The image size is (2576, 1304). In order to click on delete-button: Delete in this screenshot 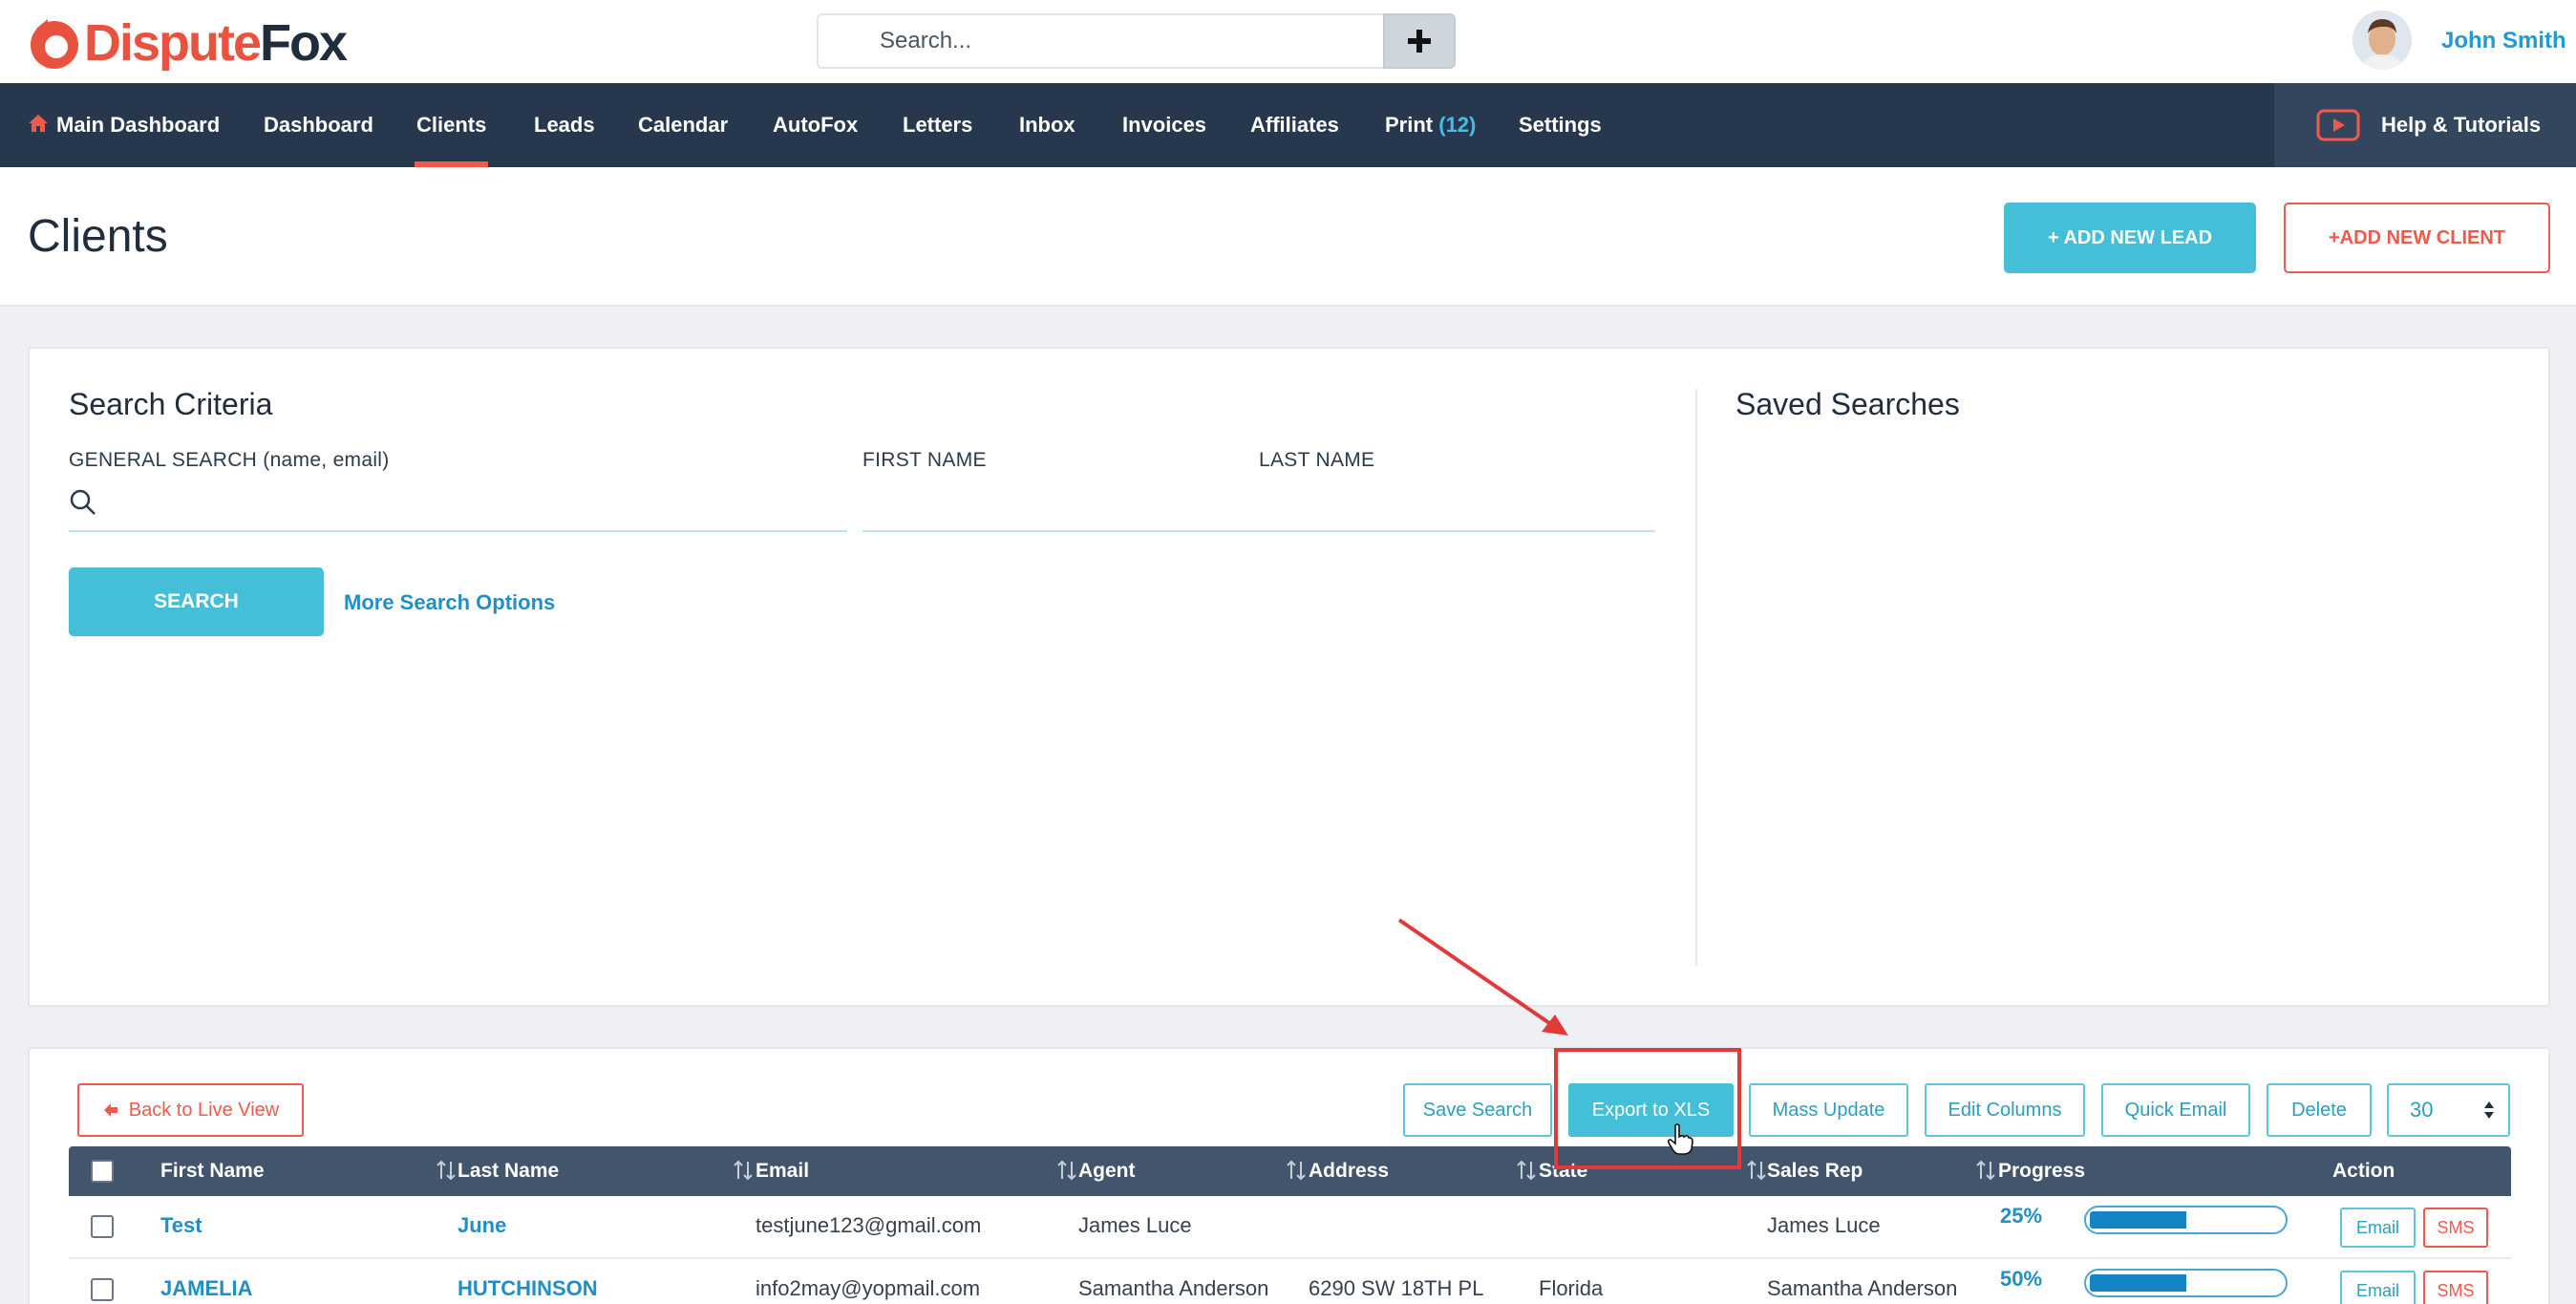, I will do `click(2319, 1110)`.